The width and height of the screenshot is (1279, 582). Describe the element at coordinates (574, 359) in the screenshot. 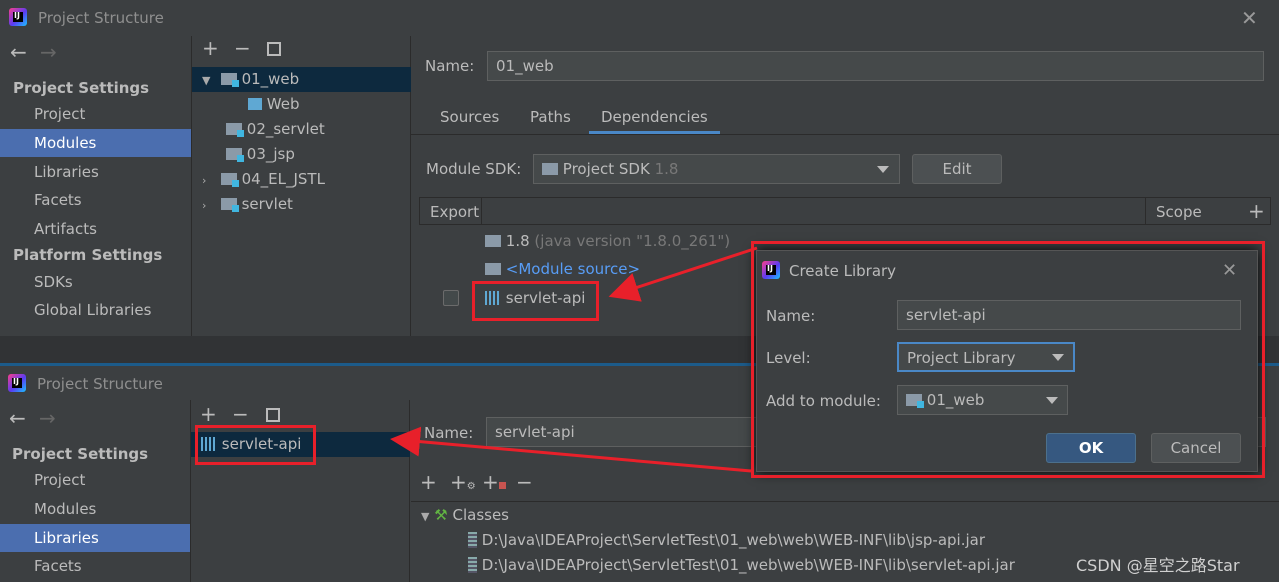

I see `annotation-arrows` at that location.